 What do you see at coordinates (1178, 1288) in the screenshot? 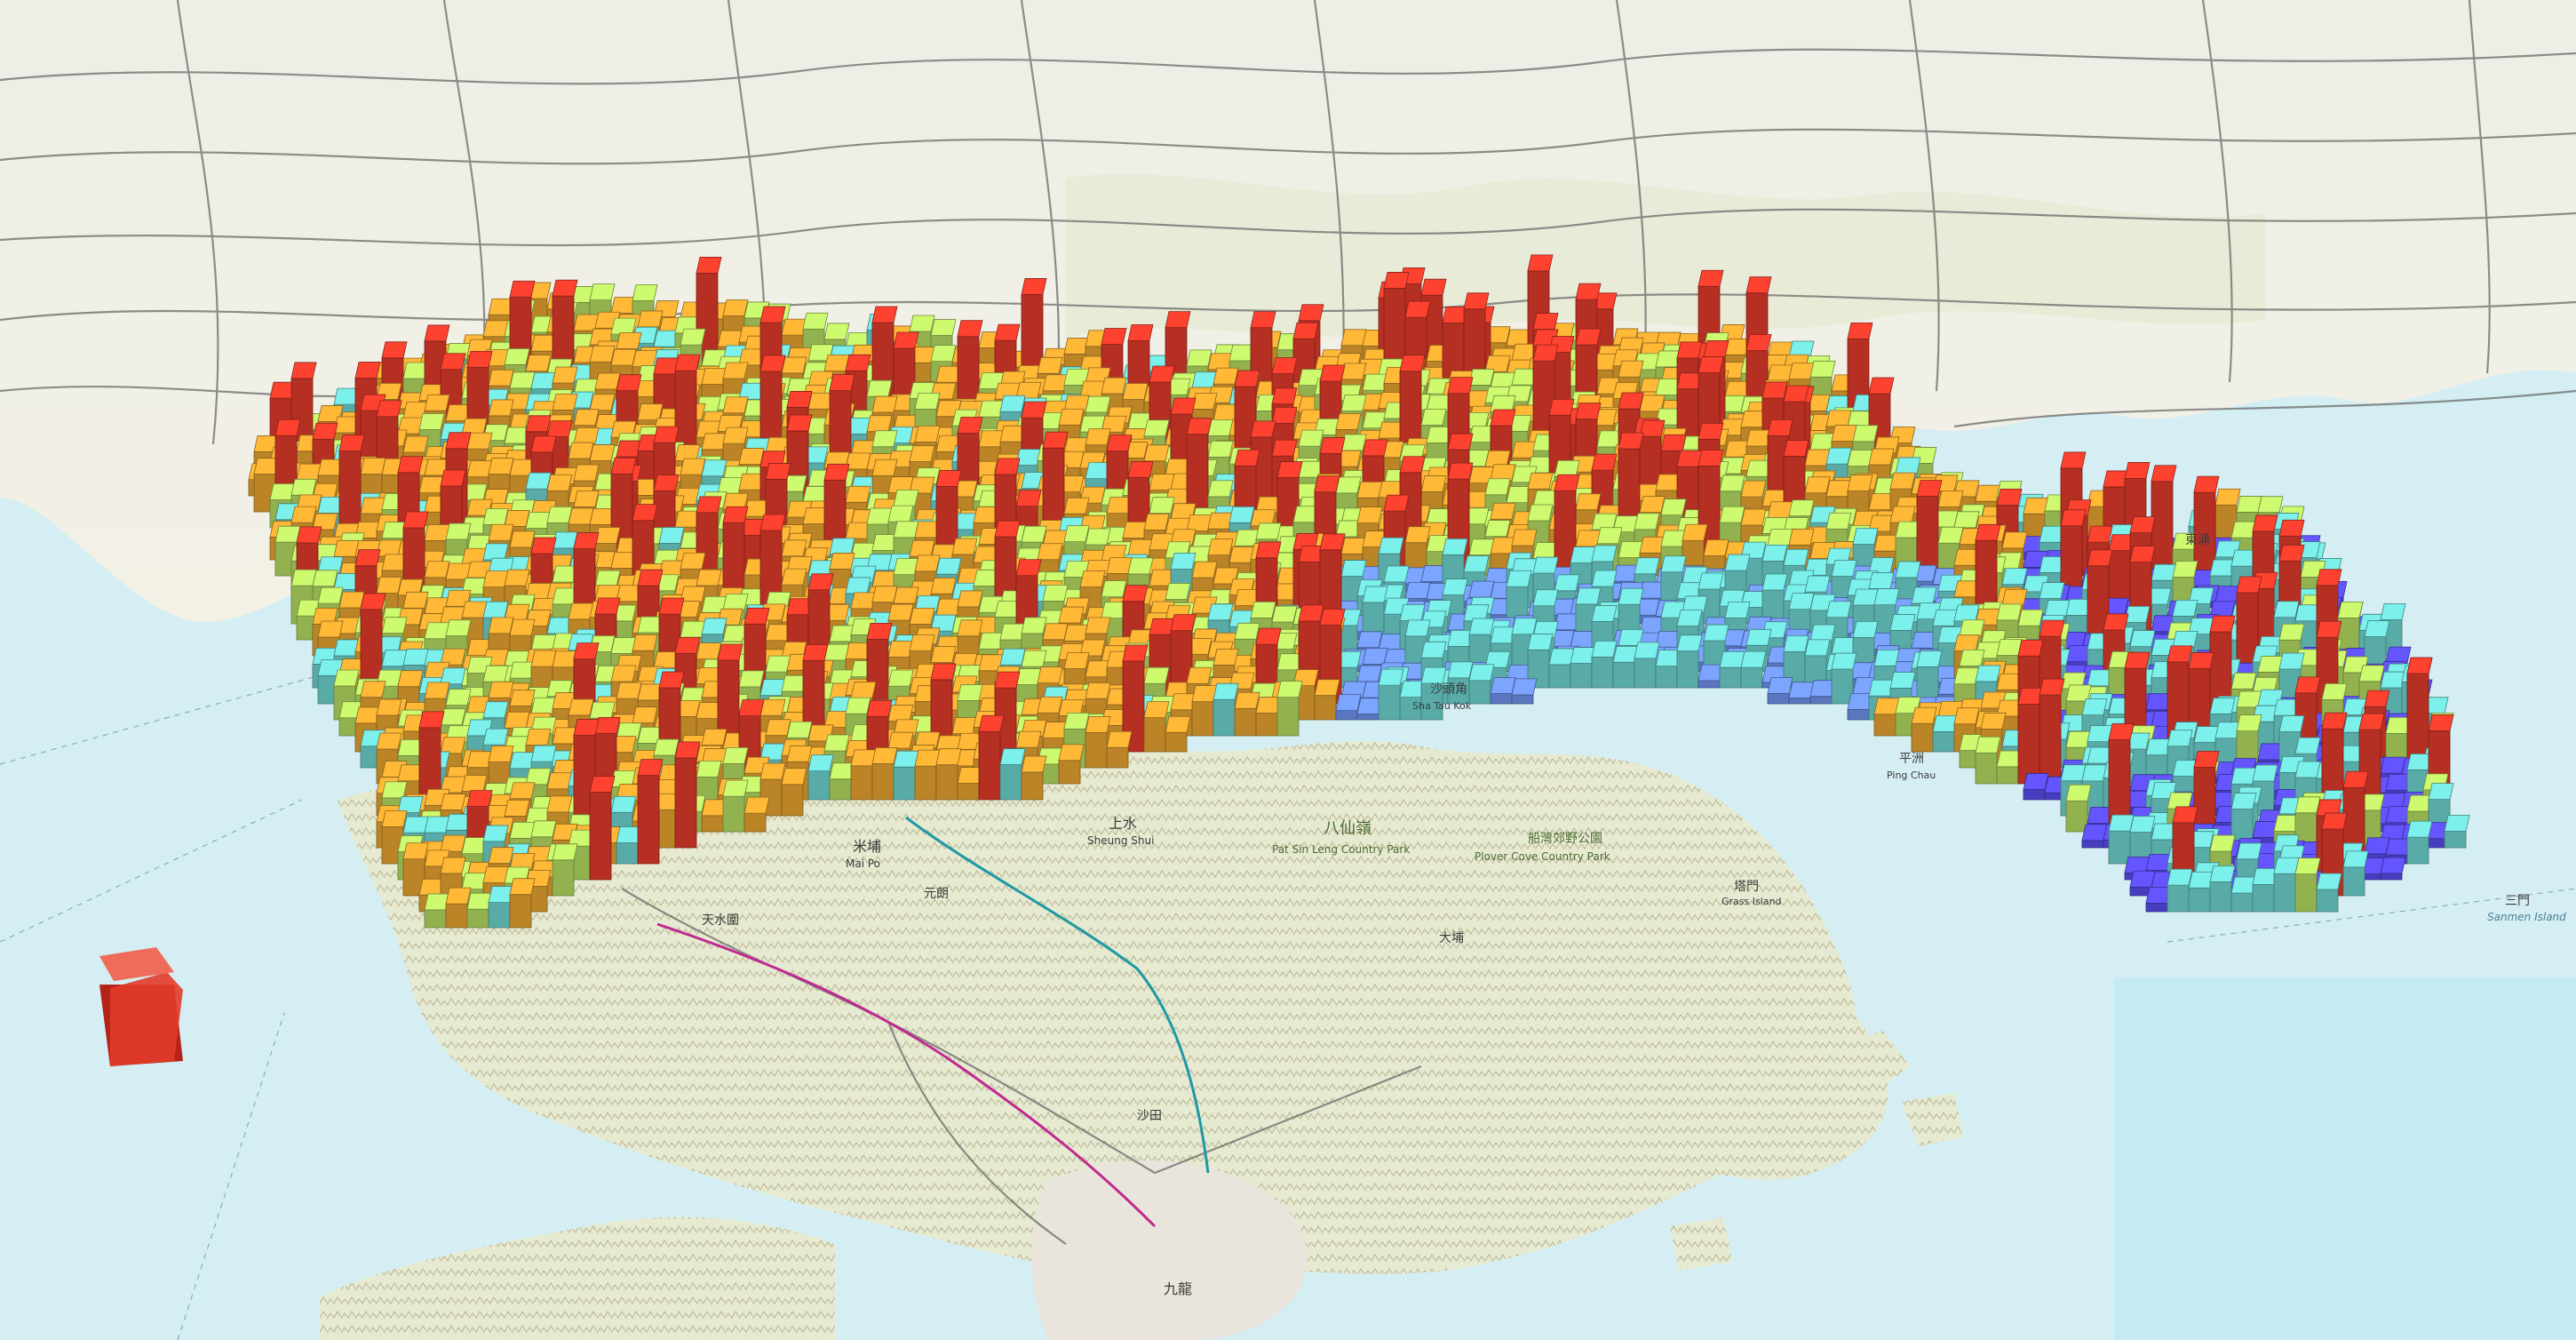
I see `label-kowloon: 九龍` at bounding box center [1178, 1288].